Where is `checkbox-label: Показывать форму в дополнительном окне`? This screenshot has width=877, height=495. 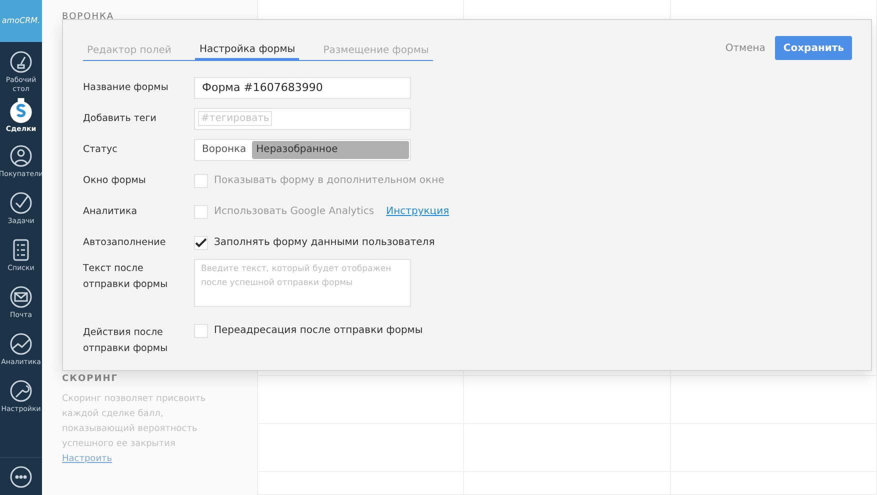 checkbox-label: Показывать форму в дополнительном окне is located at coordinates (329, 181).